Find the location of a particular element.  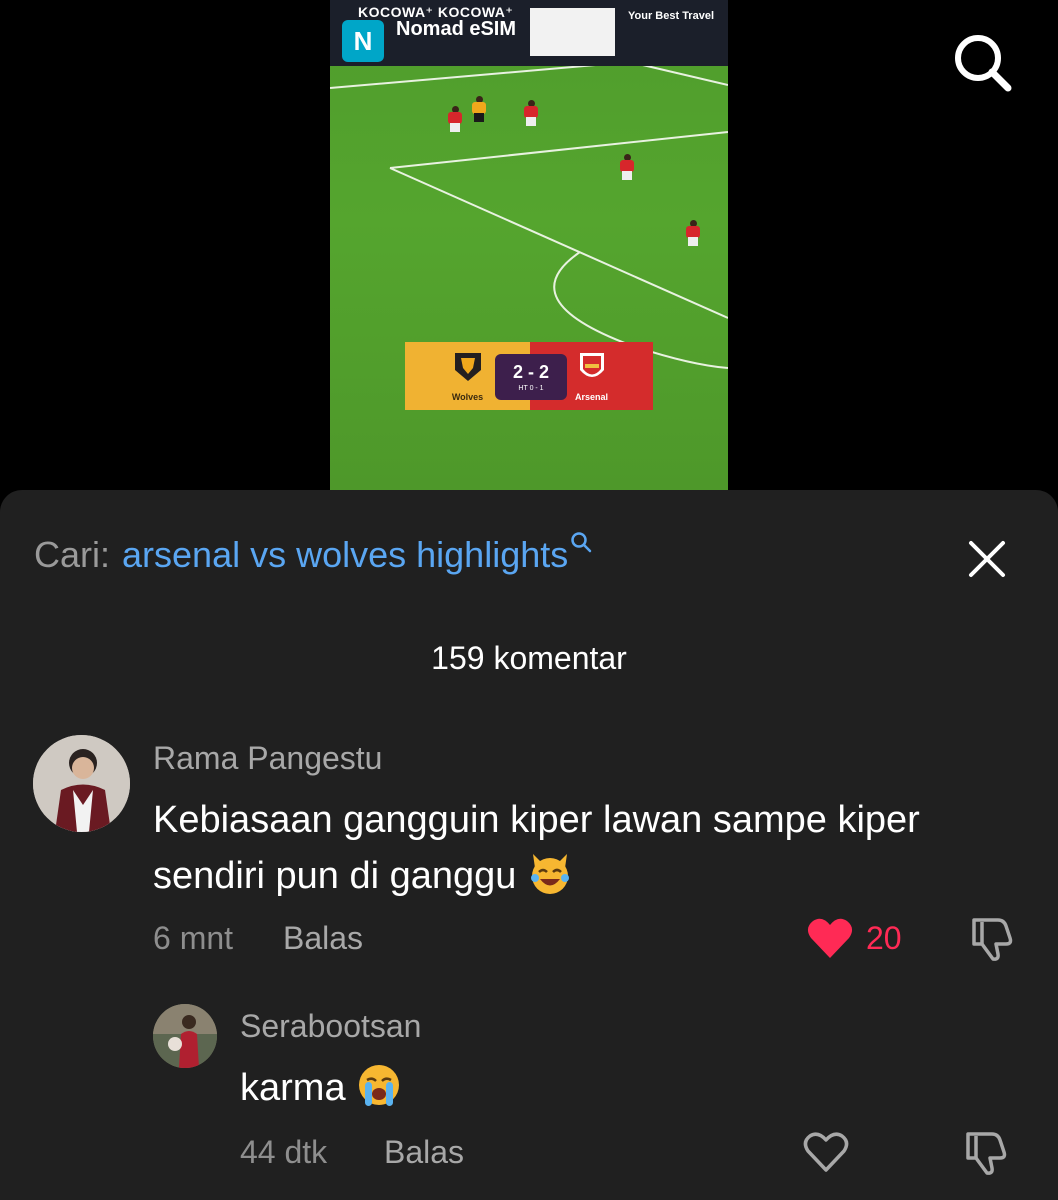

comment-timestamp: 6 mnt is located at coordinates (193, 938).